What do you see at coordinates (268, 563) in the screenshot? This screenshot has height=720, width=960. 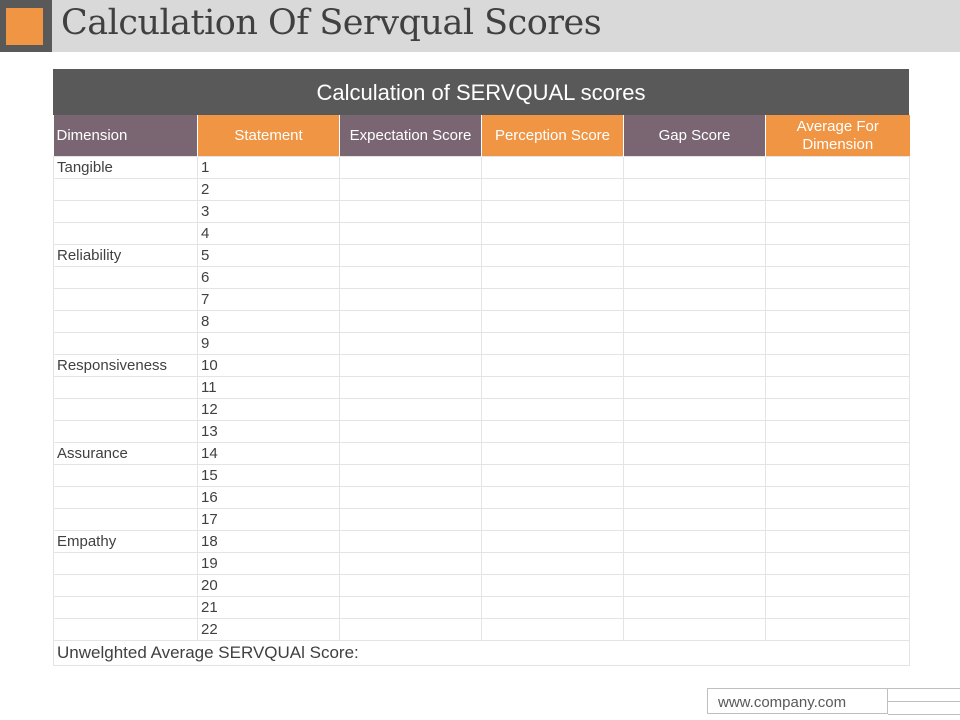 I see `cell-statement: 19` at bounding box center [268, 563].